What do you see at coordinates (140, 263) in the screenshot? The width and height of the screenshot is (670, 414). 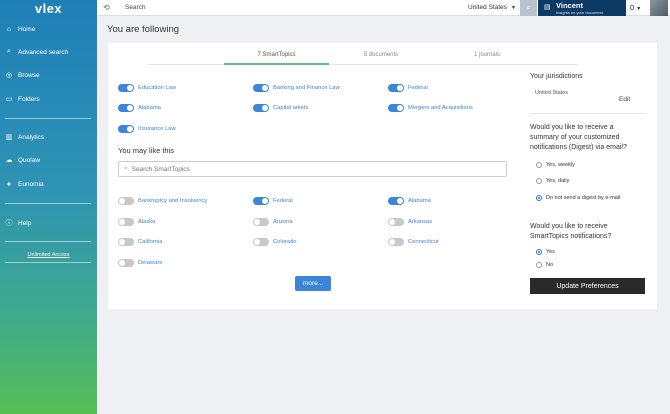 I see `suggest-toggle-delaware: Delaware` at bounding box center [140, 263].